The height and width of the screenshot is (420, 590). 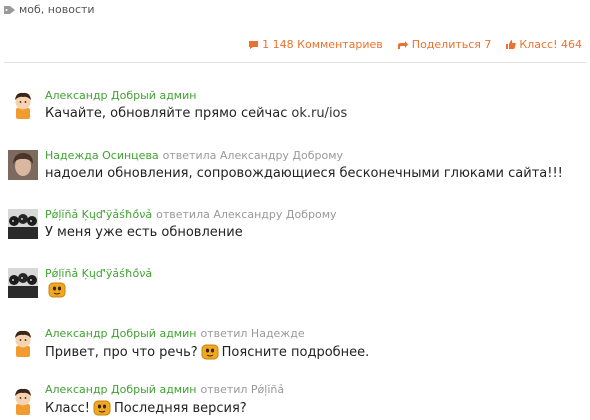 I want to click on comment-header: Pǿļĭñả Ķųď'ÿảśħồνả, so click(x=98, y=273).